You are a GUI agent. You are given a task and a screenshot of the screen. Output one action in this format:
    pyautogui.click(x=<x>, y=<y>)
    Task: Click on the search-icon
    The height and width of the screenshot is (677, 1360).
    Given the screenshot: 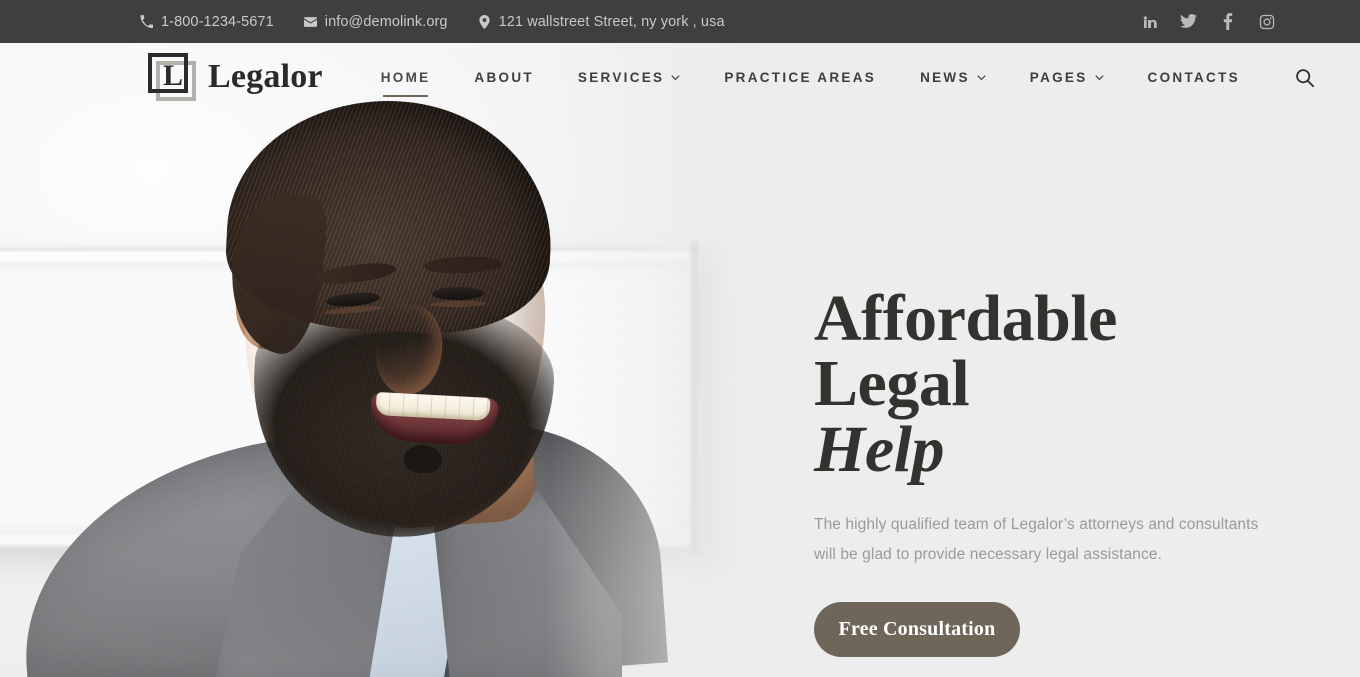 What is the action you would take?
    pyautogui.click(x=1305, y=77)
    